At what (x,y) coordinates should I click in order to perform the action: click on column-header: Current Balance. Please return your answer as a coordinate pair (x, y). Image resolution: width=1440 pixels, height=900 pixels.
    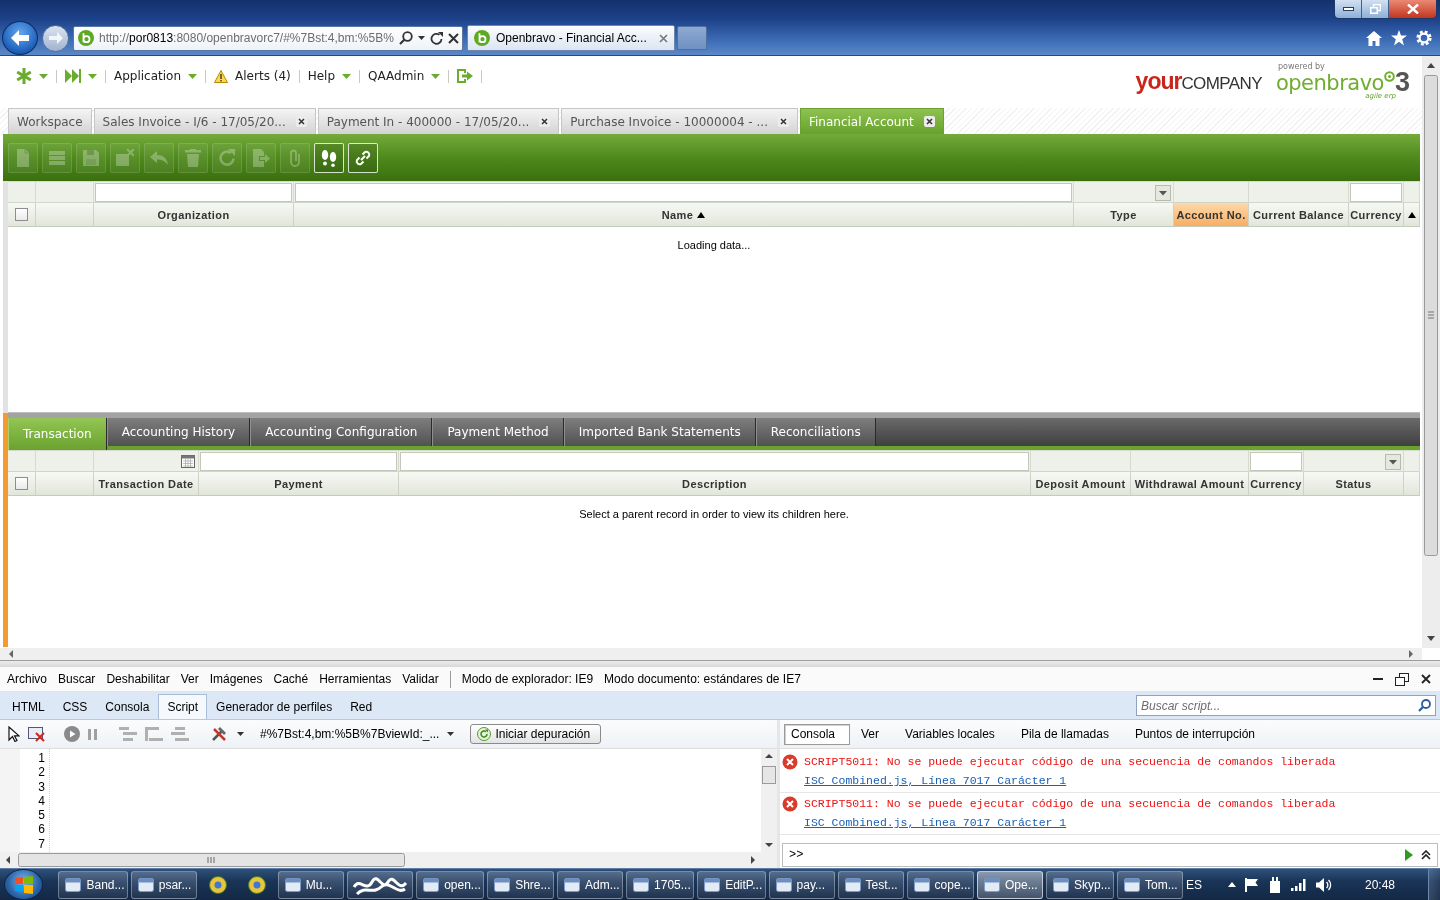
    Looking at the image, I should click on (1299, 214).